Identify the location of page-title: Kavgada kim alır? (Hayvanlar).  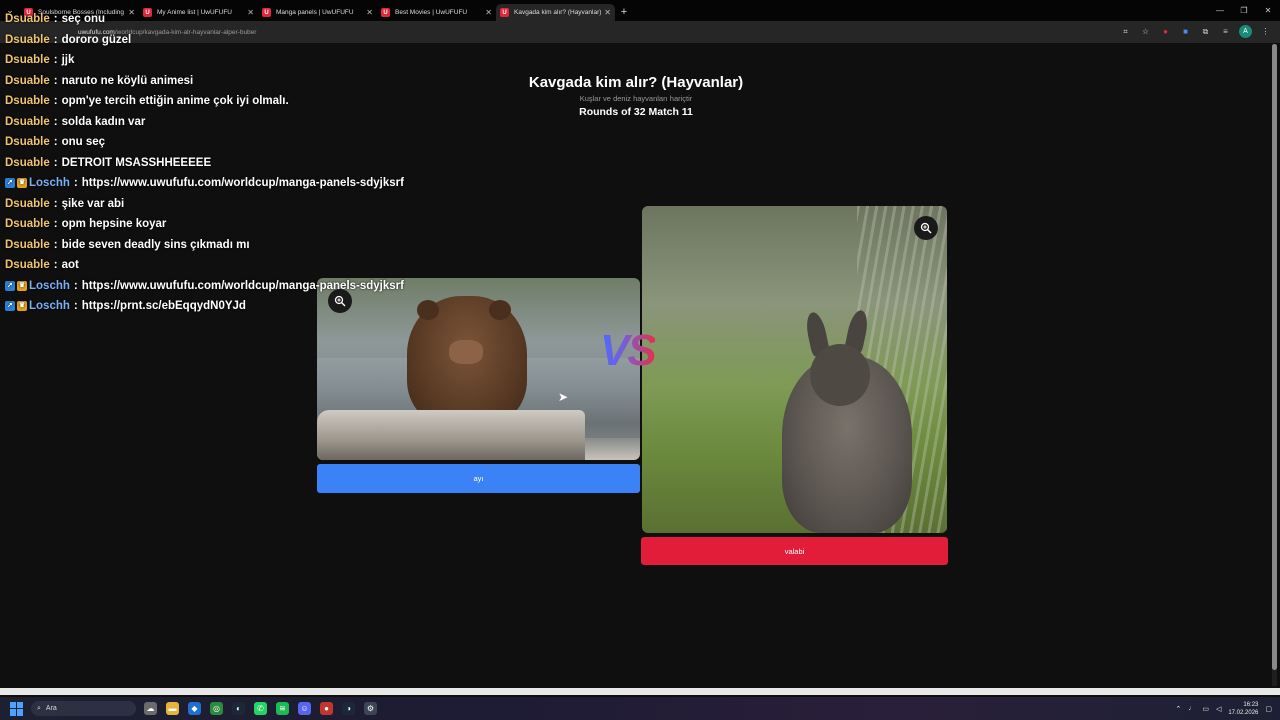
(636, 82).